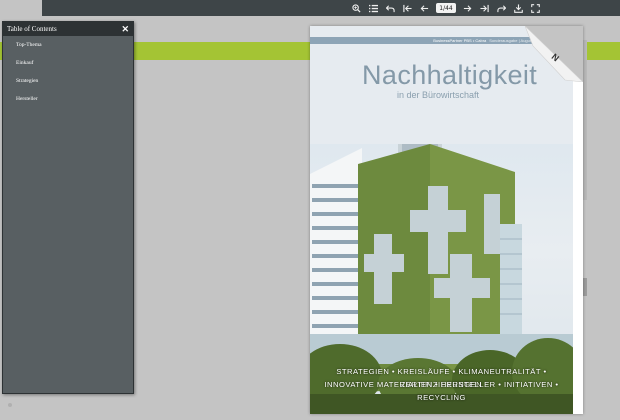  Describe the element at coordinates (373, 8) in the screenshot. I see `list-icon` at that location.